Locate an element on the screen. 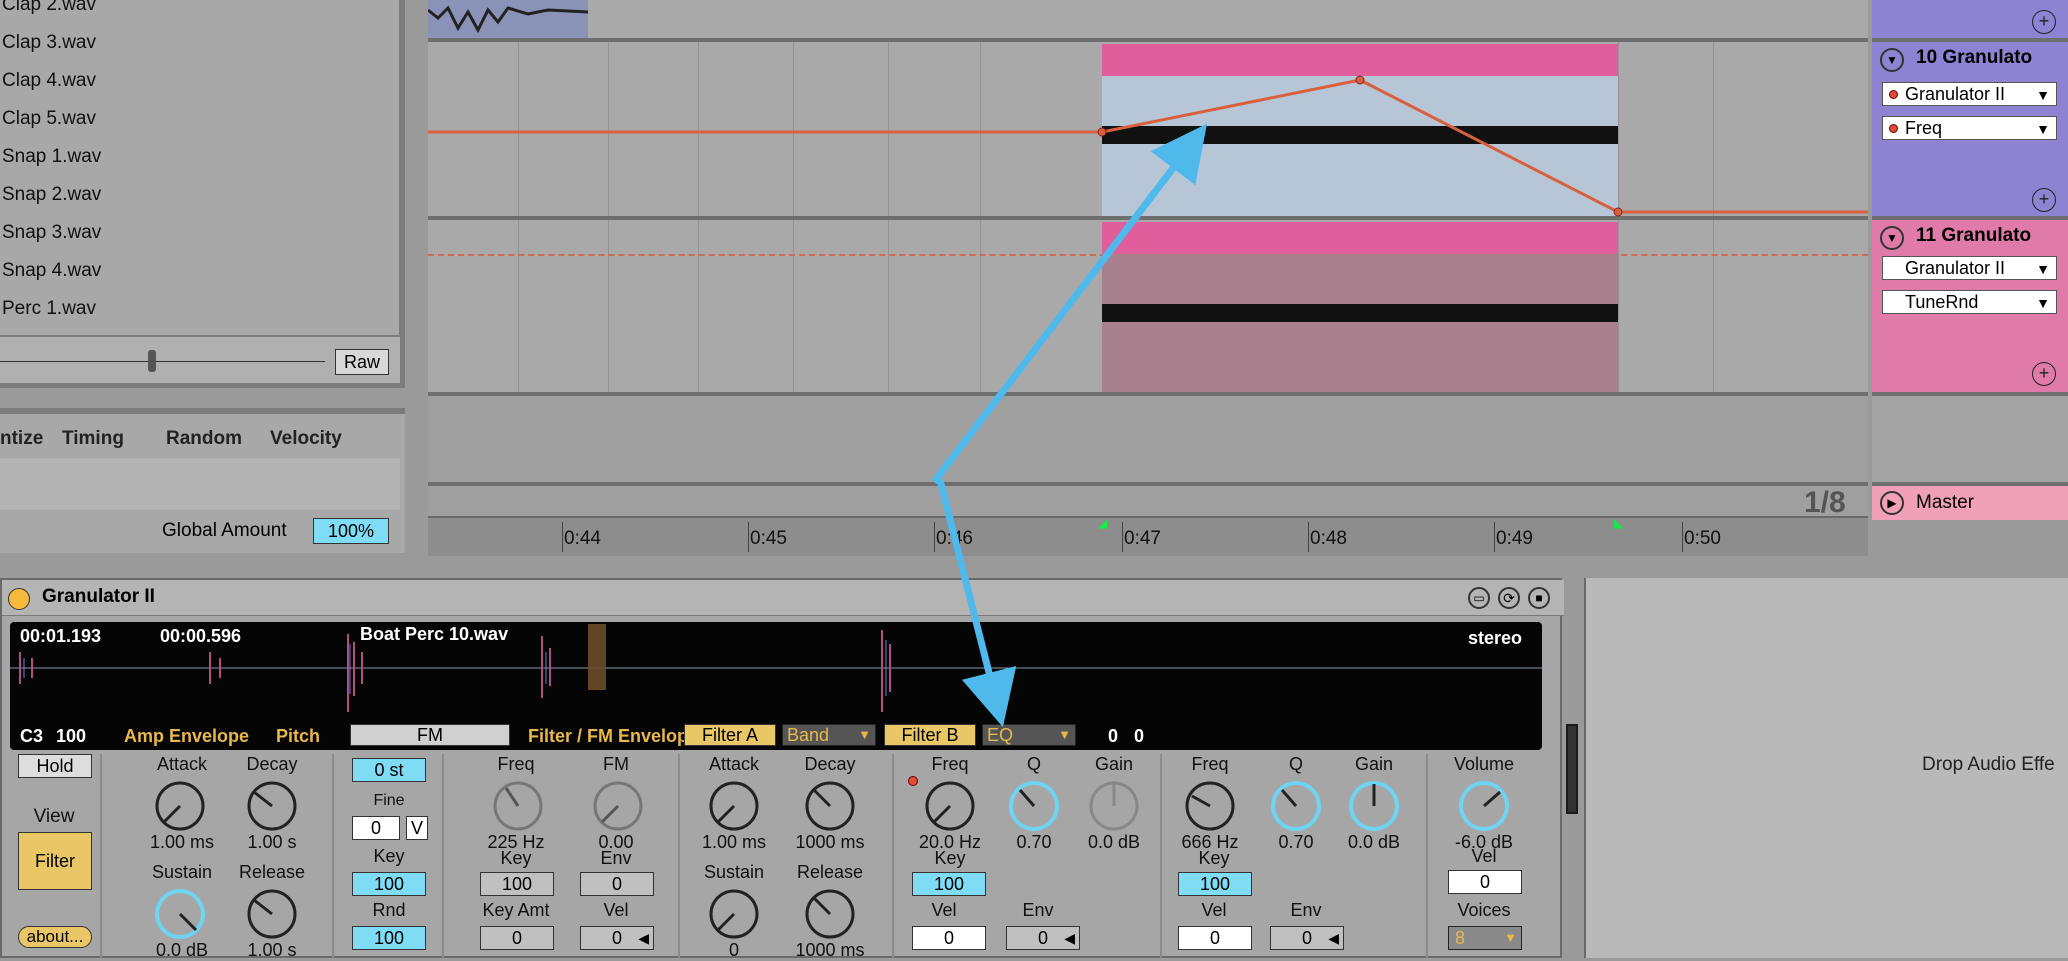  rnd-field: 100 is located at coordinates (389, 938).